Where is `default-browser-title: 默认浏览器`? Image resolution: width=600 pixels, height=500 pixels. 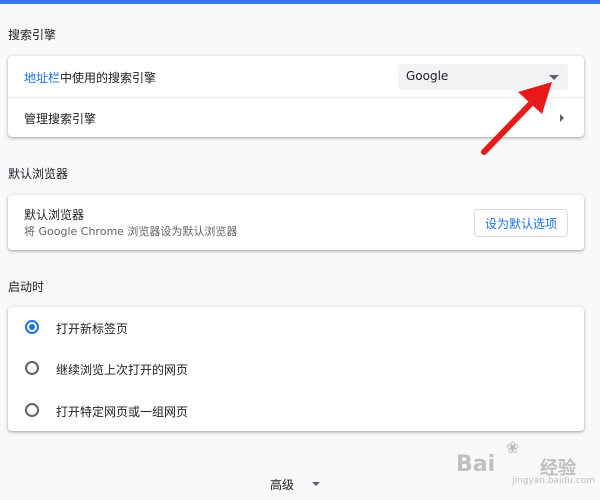 default-browser-title: 默认浏览器 is located at coordinates (54, 215).